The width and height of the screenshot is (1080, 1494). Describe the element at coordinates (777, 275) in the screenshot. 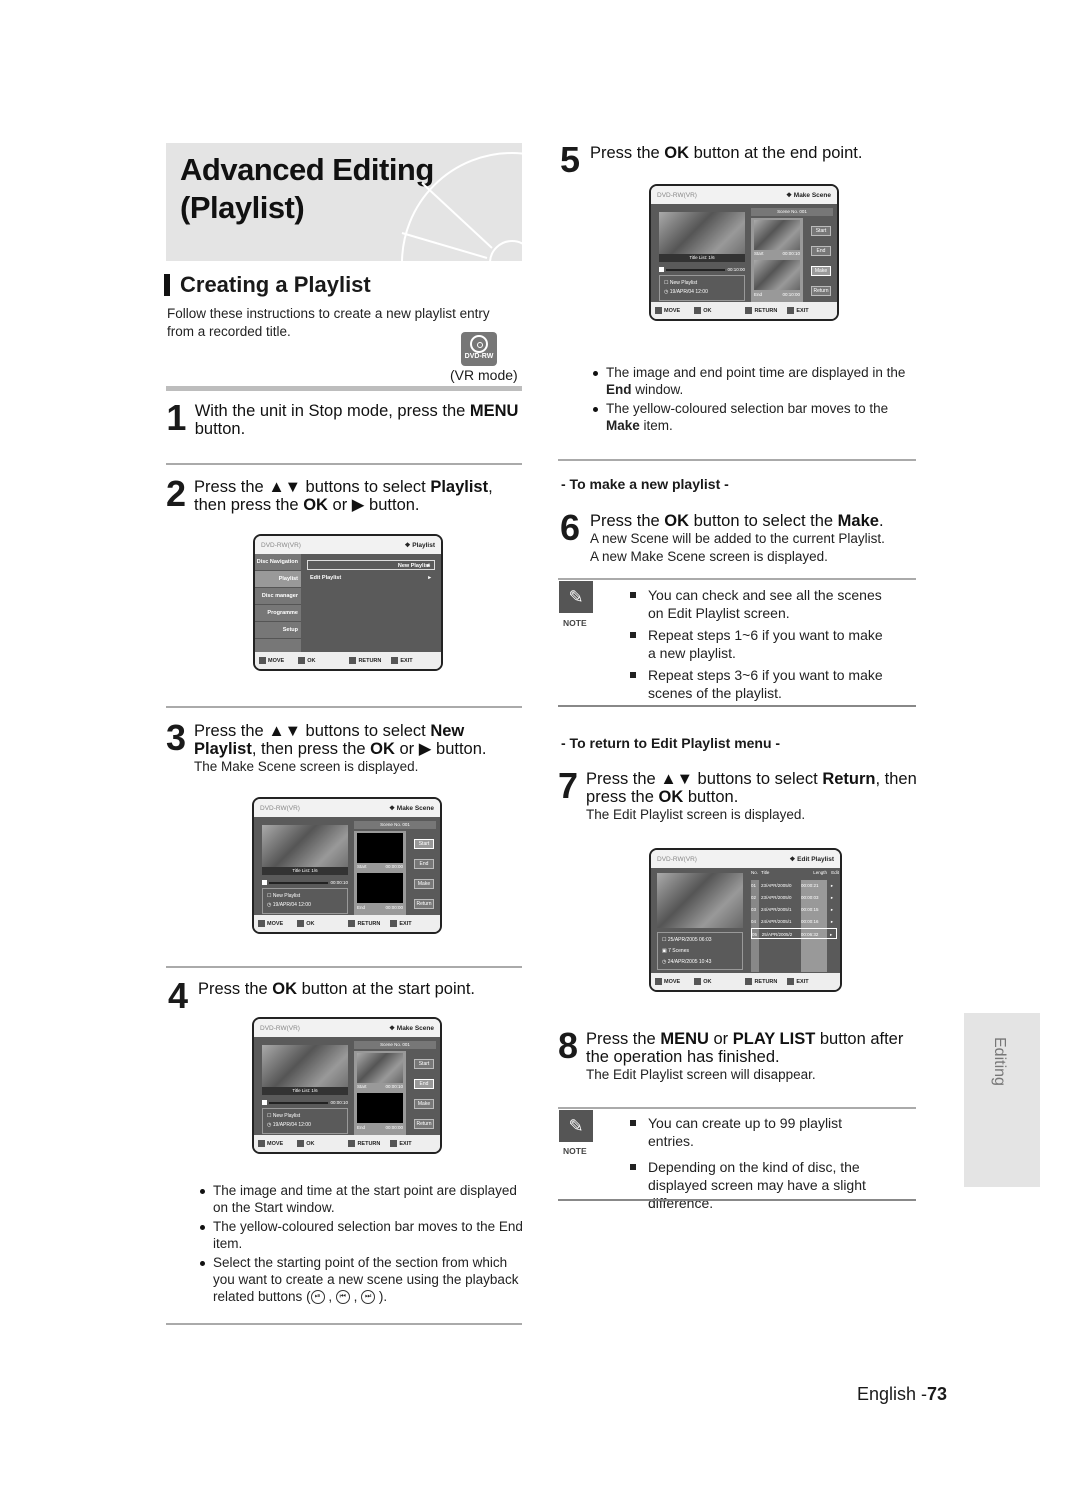

I see `end-thumbnail` at that location.